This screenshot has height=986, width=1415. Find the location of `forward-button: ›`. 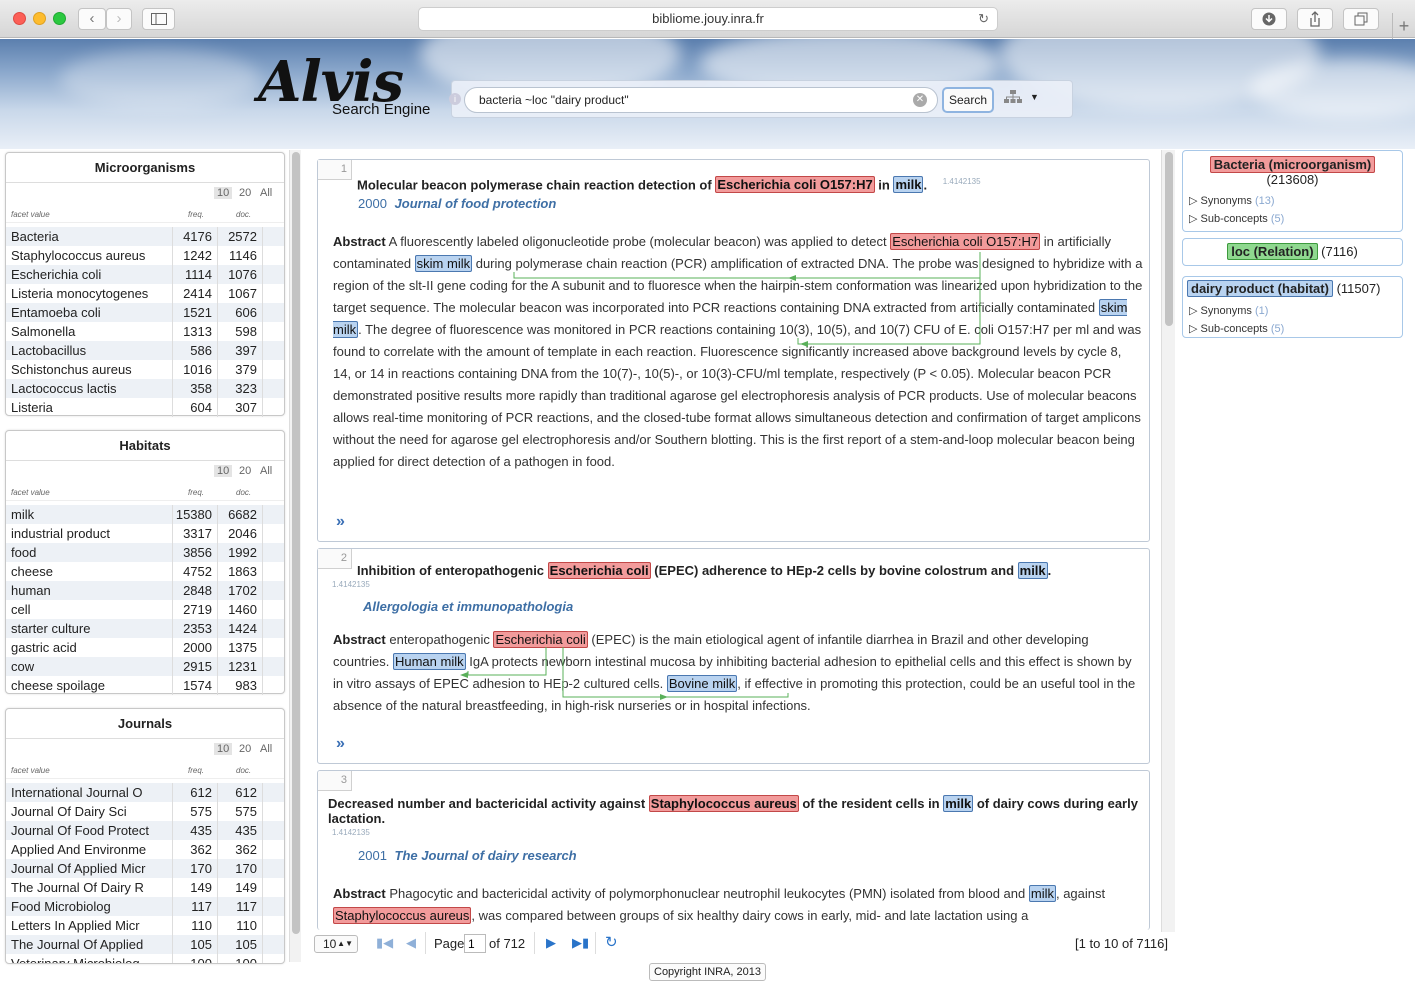

forward-button: › is located at coordinates (119, 19).